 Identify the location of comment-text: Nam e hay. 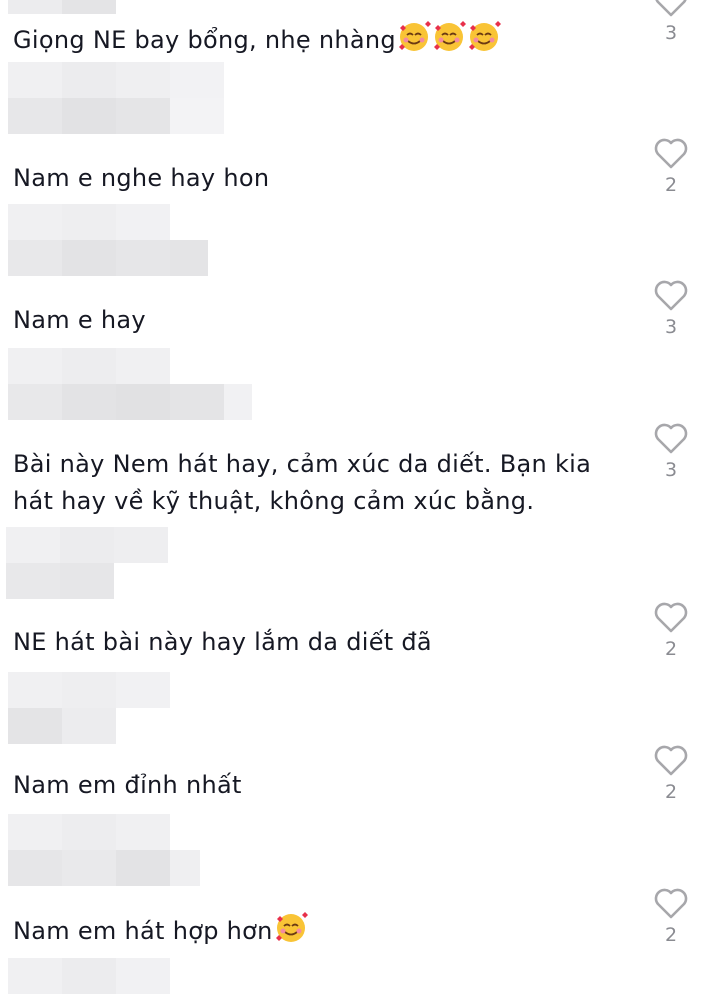
(79, 320).